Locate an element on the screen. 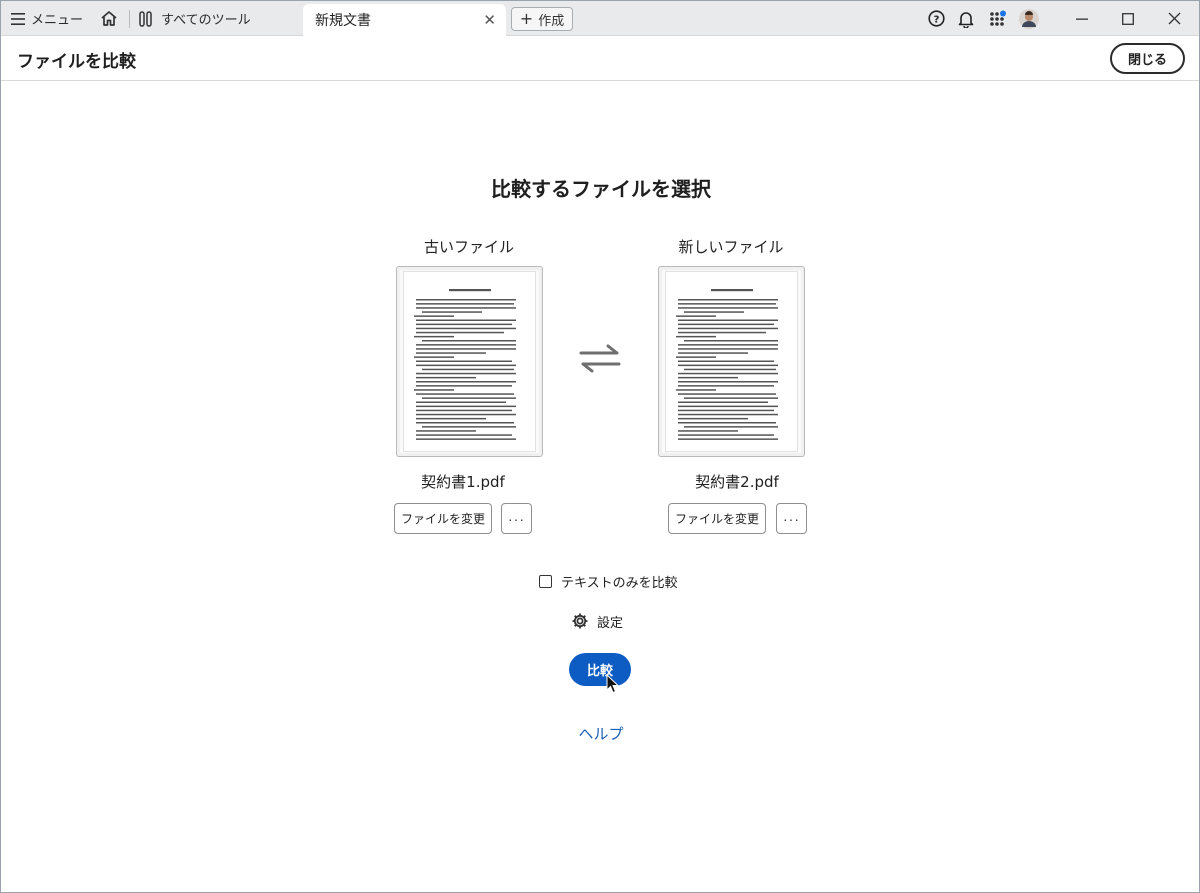 The width and height of the screenshot is (1200, 893). avatar is located at coordinates (1029, 18).